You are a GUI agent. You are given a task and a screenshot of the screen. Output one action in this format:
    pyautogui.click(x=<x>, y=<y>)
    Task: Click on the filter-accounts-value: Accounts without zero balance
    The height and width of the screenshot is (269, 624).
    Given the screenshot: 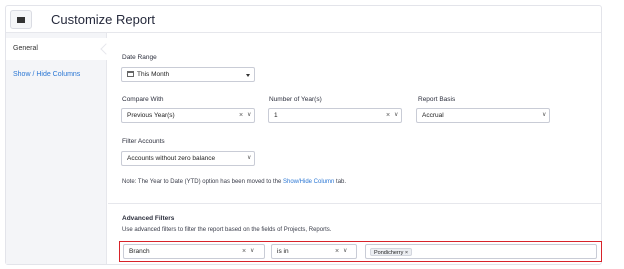 What is the action you would take?
    pyautogui.click(x=171, y=158)
    